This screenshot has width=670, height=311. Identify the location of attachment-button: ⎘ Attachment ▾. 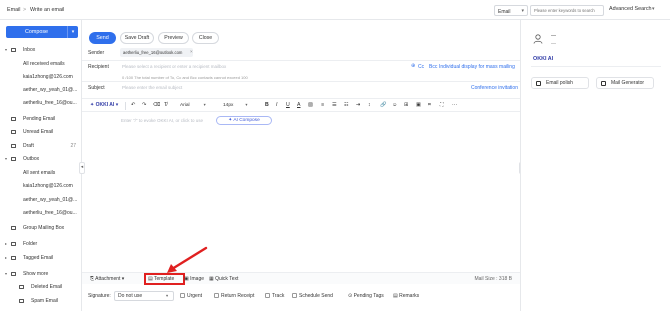
(107, 279).